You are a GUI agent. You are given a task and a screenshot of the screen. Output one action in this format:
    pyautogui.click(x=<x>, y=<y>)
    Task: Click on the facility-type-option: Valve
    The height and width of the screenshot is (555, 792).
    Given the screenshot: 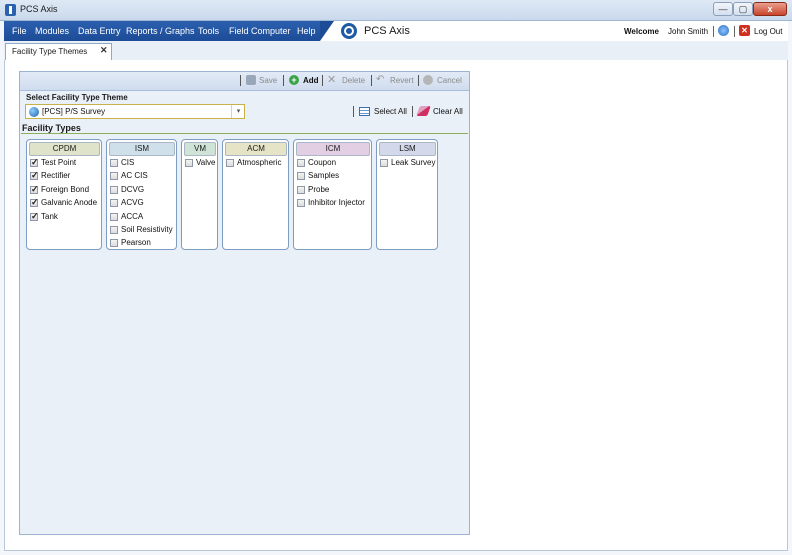 What is the action you would take?
    pyautogui.click(x=198, y=163)
    